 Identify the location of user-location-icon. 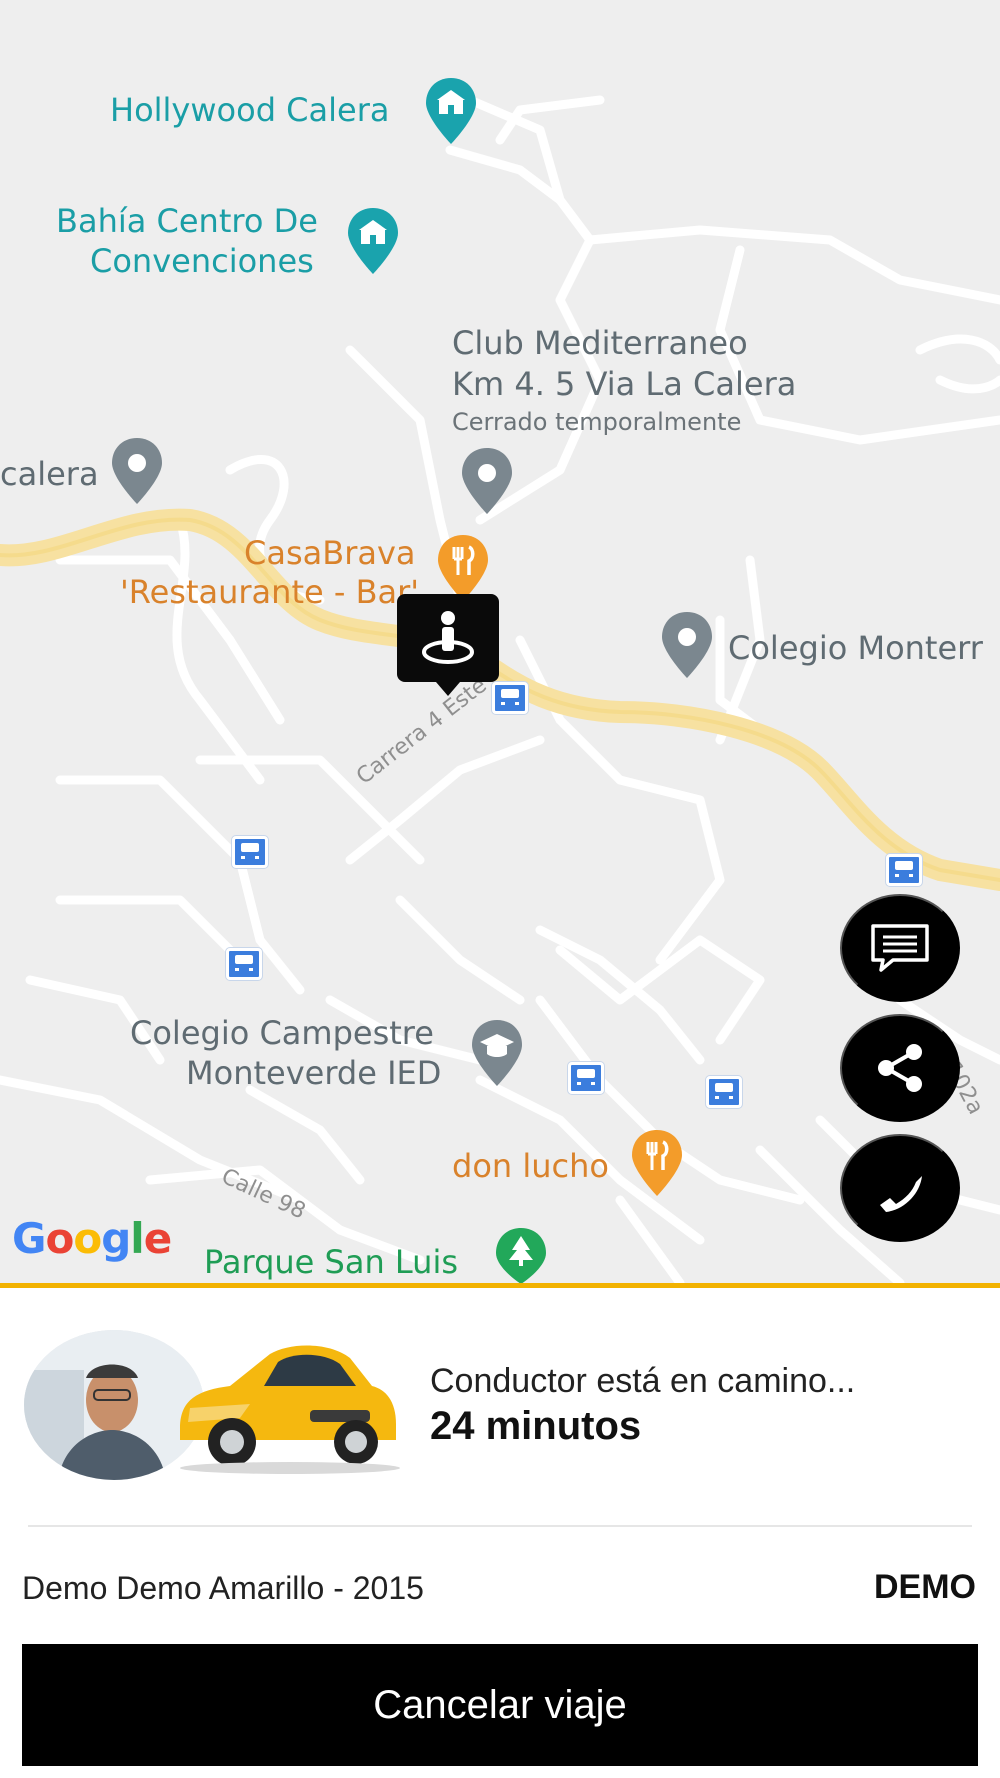
(448, 637).